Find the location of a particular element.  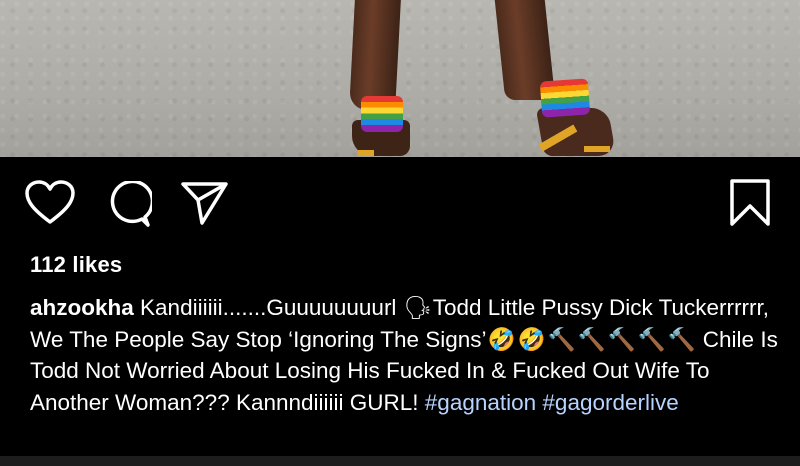

heart-icon is located at coordinates (50, 203).